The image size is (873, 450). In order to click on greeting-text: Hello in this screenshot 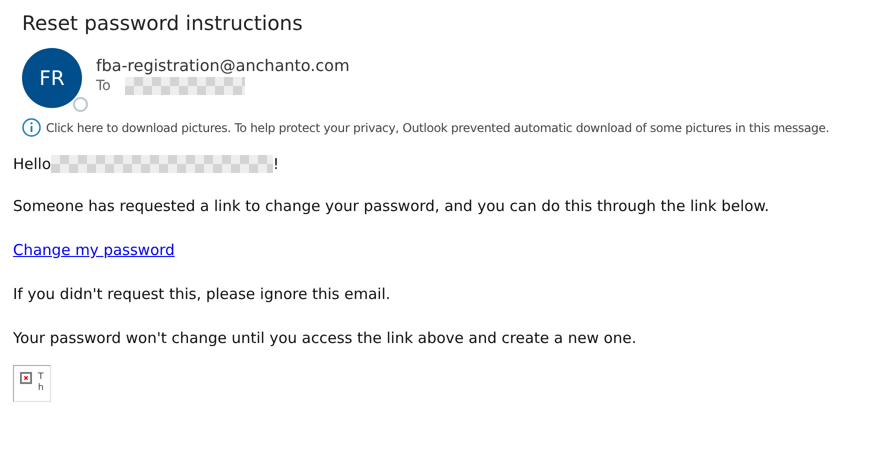, I will do `click(32, 164)`.